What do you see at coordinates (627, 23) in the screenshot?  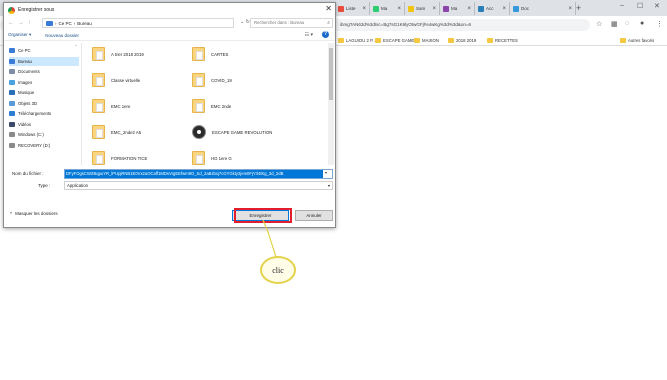 I see `extension-icon: ◌` at bounding box center [627, 23].